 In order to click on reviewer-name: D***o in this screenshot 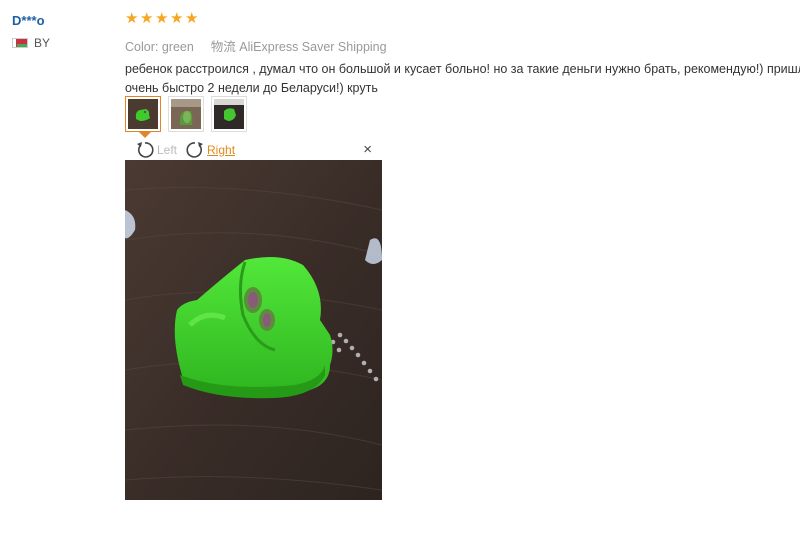, I will do `click(28, 20)`.